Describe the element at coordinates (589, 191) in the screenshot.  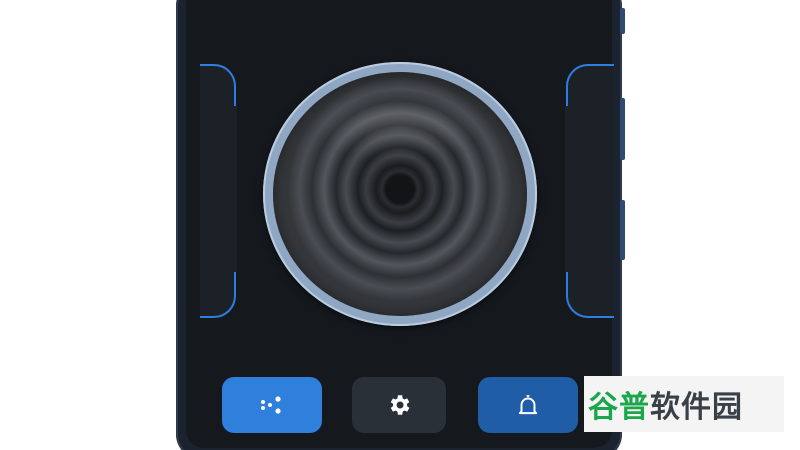
I see `next-card` at that location.